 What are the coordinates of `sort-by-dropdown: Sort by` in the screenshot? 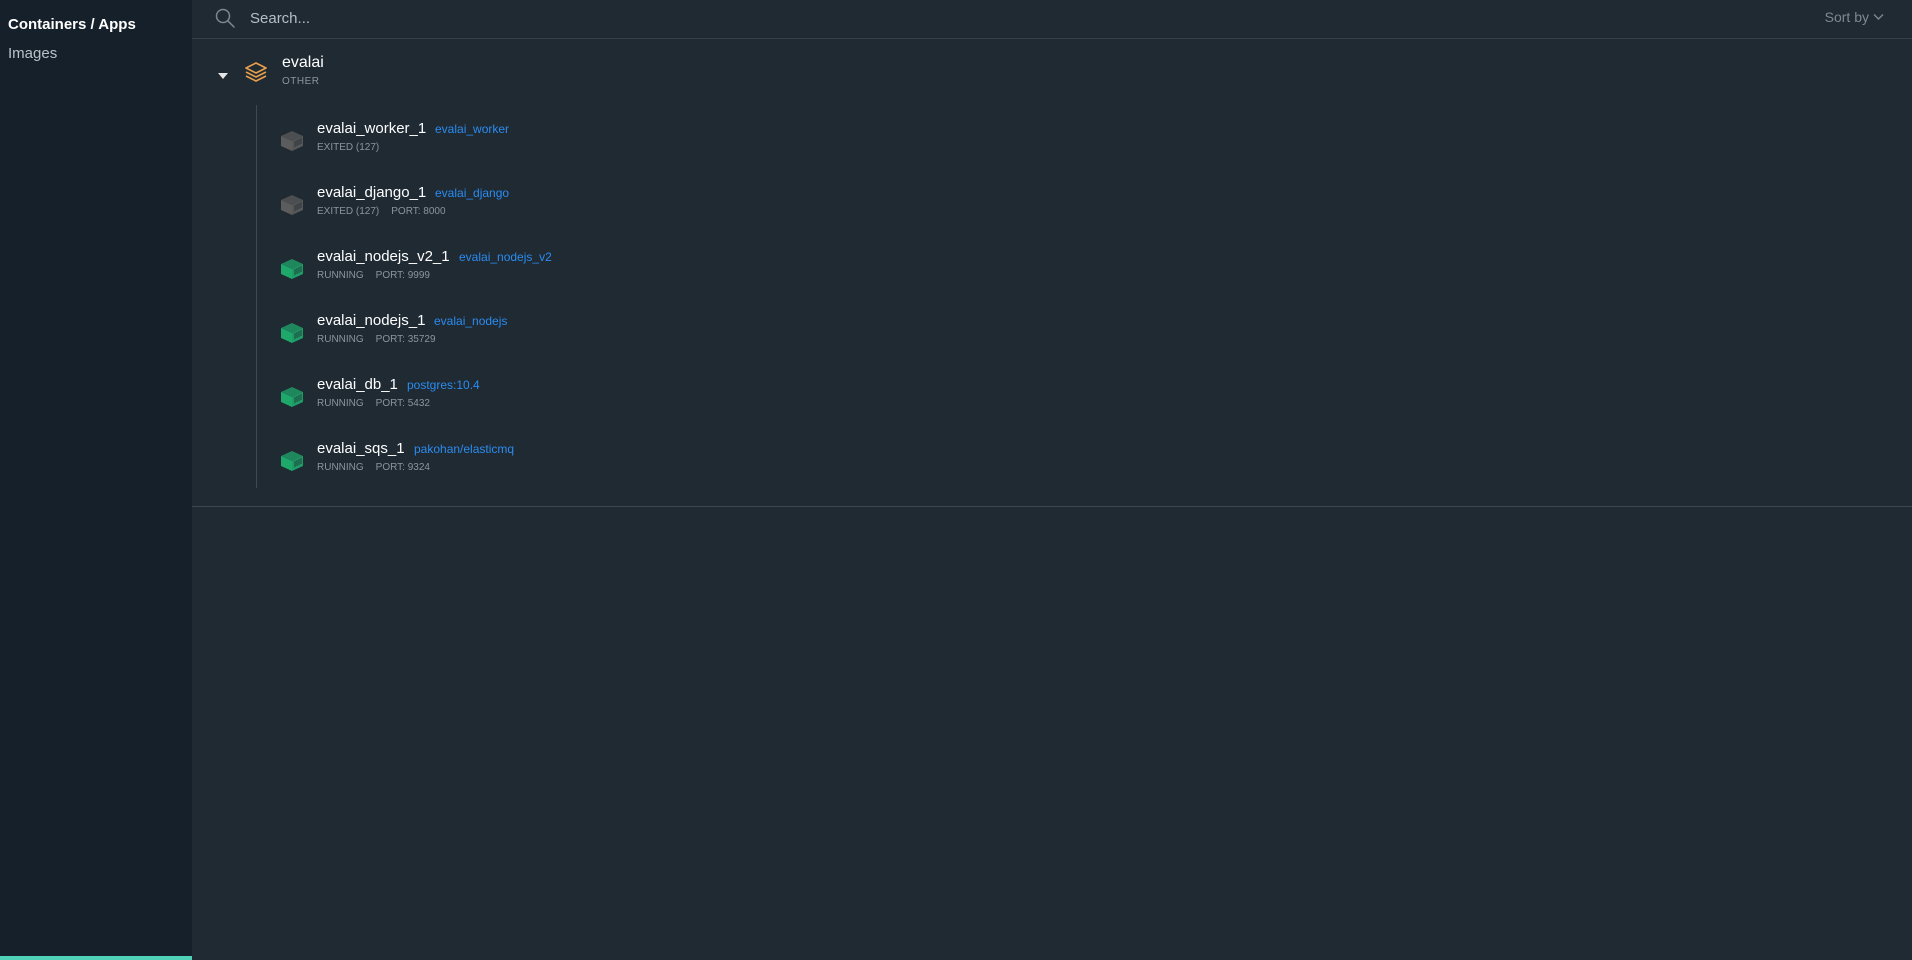 It's located at (1854, 17).